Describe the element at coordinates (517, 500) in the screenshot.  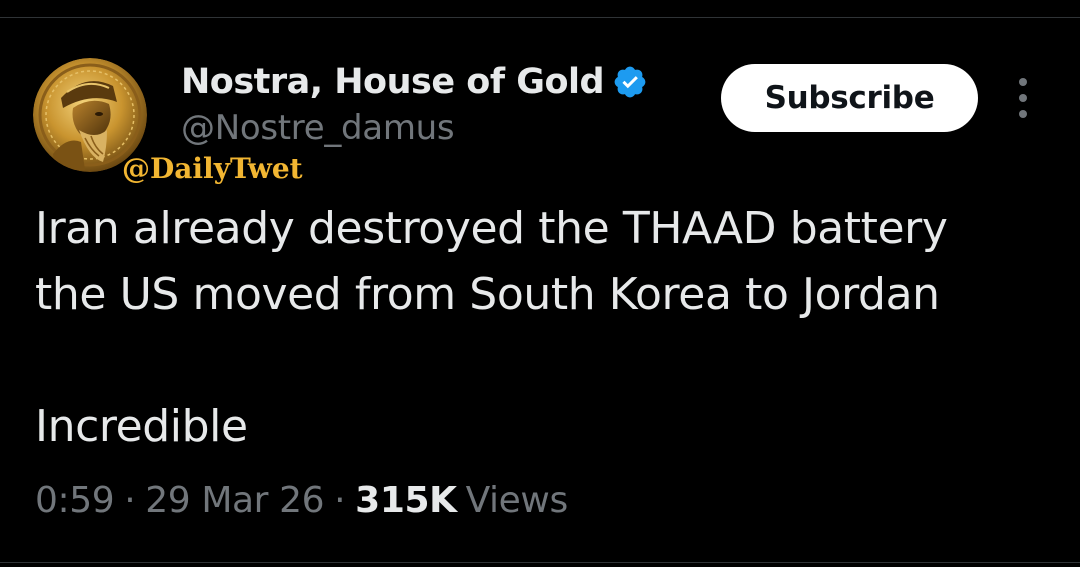
I see `views-label: Views` at that location.